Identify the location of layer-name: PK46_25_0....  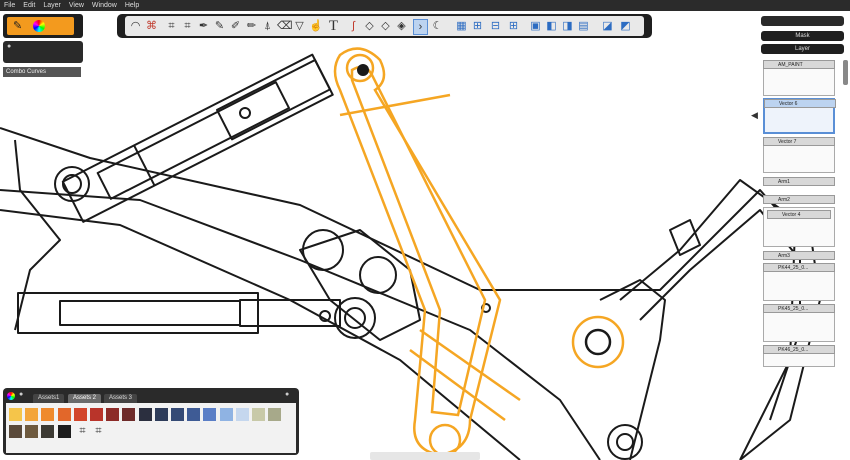
(799, 349).